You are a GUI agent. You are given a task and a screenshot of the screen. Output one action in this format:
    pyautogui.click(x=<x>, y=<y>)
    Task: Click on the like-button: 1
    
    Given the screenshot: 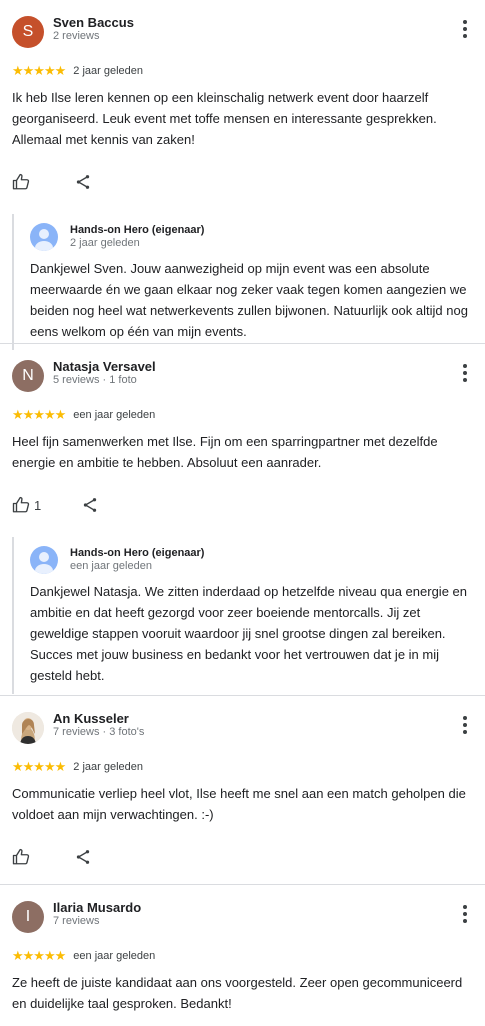 What is the action you would take?
    pyautogui.click(x=26, y=505)
    